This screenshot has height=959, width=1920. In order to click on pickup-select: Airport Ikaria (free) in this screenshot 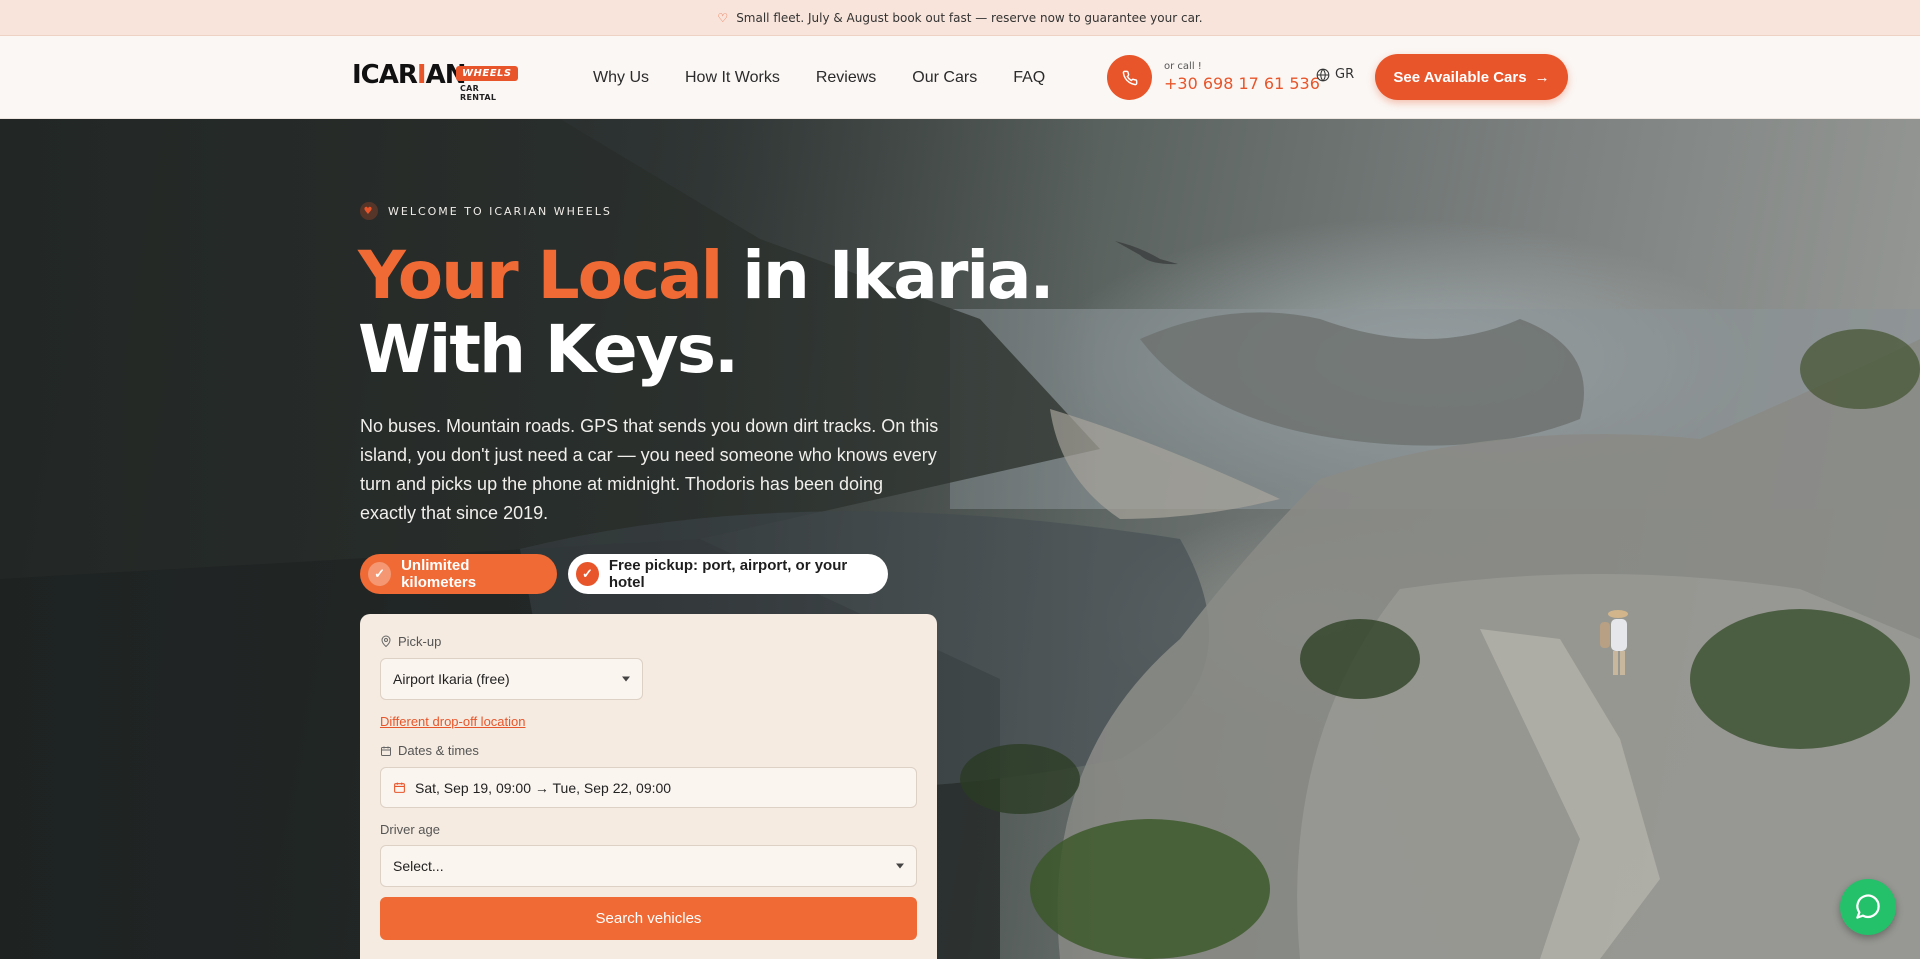, I will do `click(511, 679)`.